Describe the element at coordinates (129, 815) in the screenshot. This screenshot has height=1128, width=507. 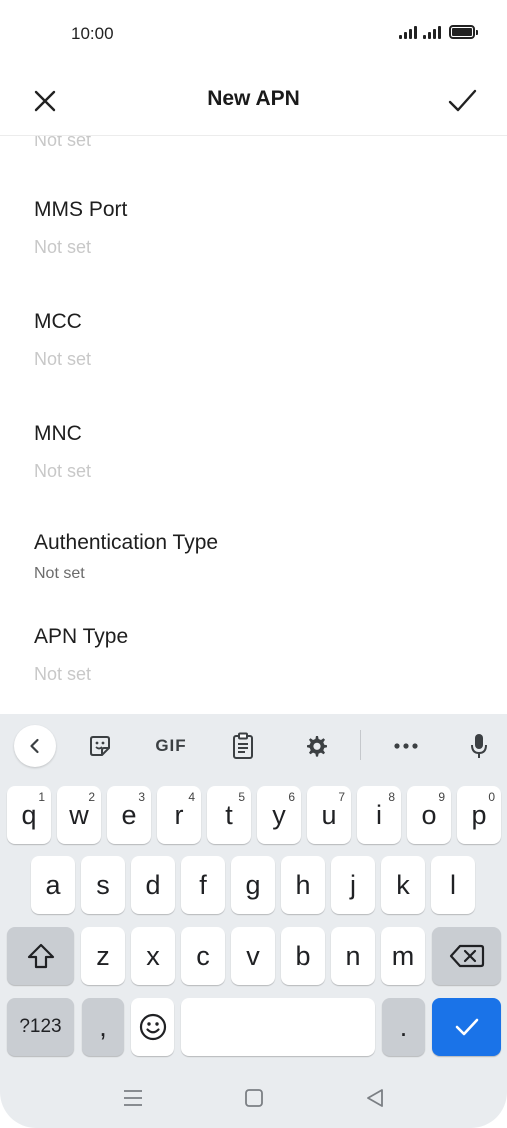
I see `key-e: e3` at that location.